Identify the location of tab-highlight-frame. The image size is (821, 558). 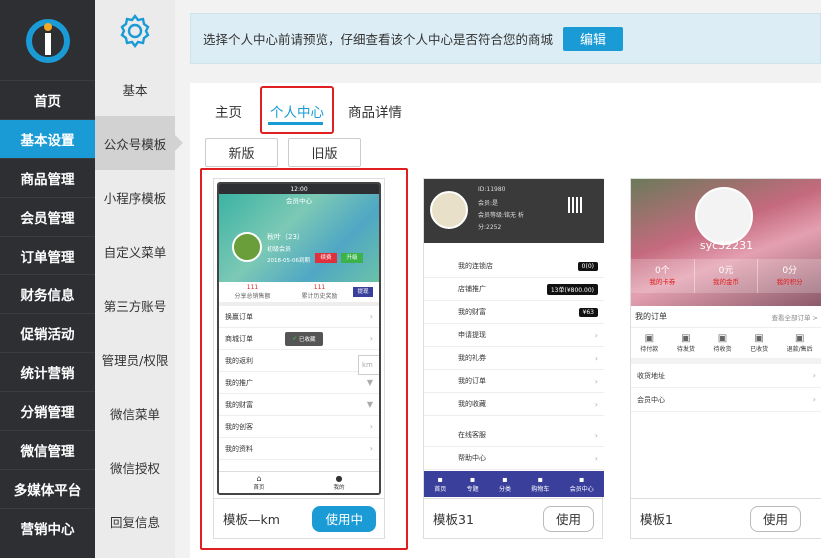
(297, 110).